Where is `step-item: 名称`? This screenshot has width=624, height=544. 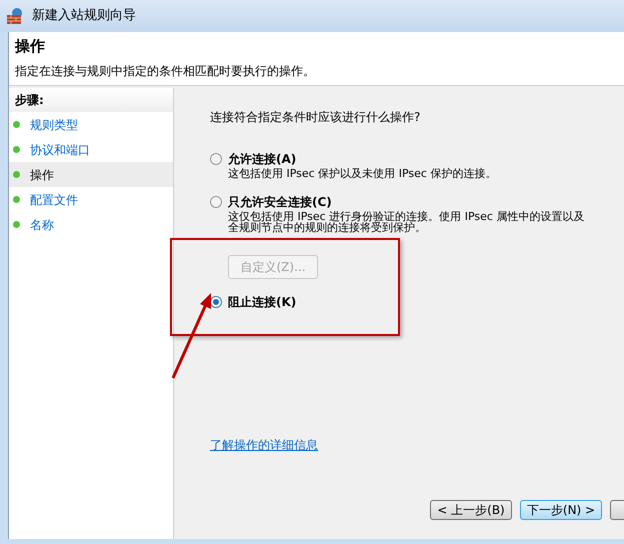 step-item: 名称 is located at coordinates (91, 224).